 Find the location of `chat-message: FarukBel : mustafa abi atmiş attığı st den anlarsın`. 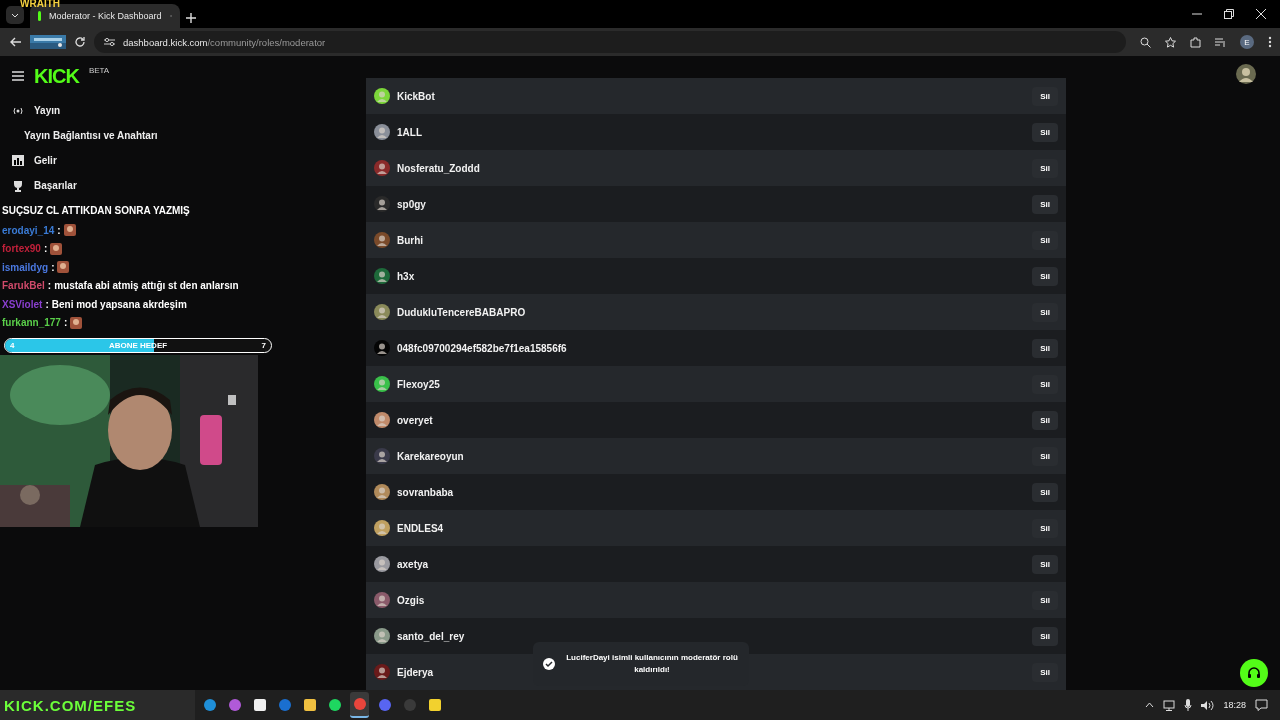

chat-message: FarukBel : mustafa abi atmiş attığı st den anlarsın is located at coordinates (121, 286).